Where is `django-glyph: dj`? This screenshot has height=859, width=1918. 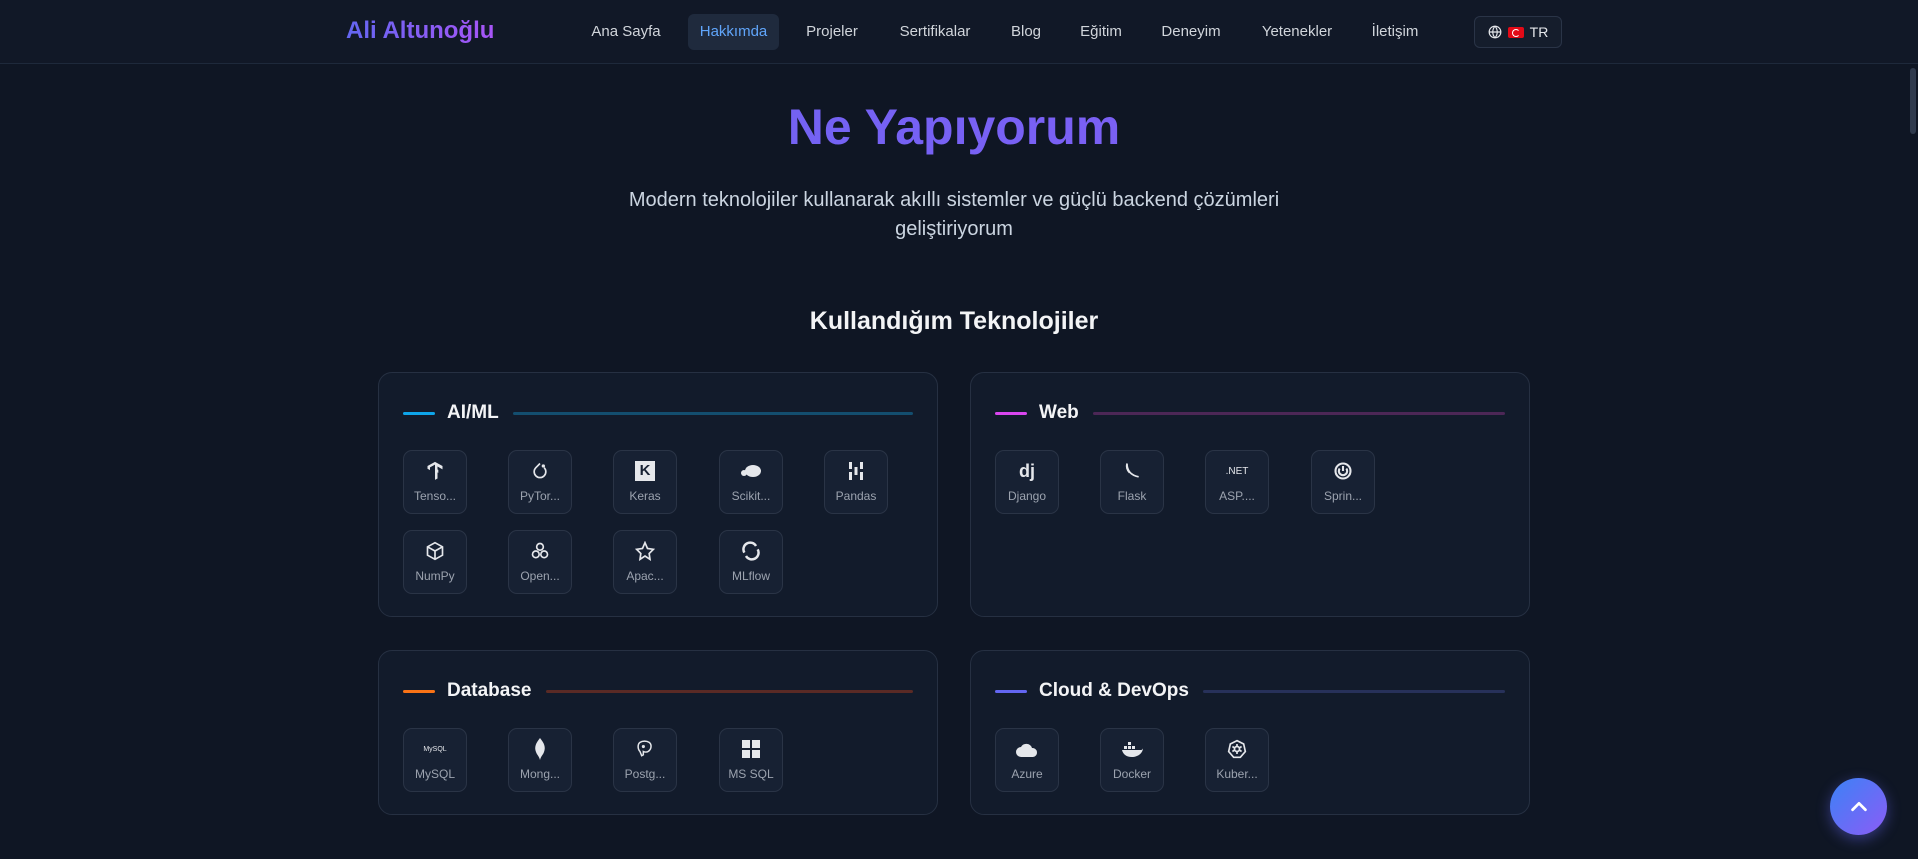
django-glyph: dj is located at coordinates (1027, 470).